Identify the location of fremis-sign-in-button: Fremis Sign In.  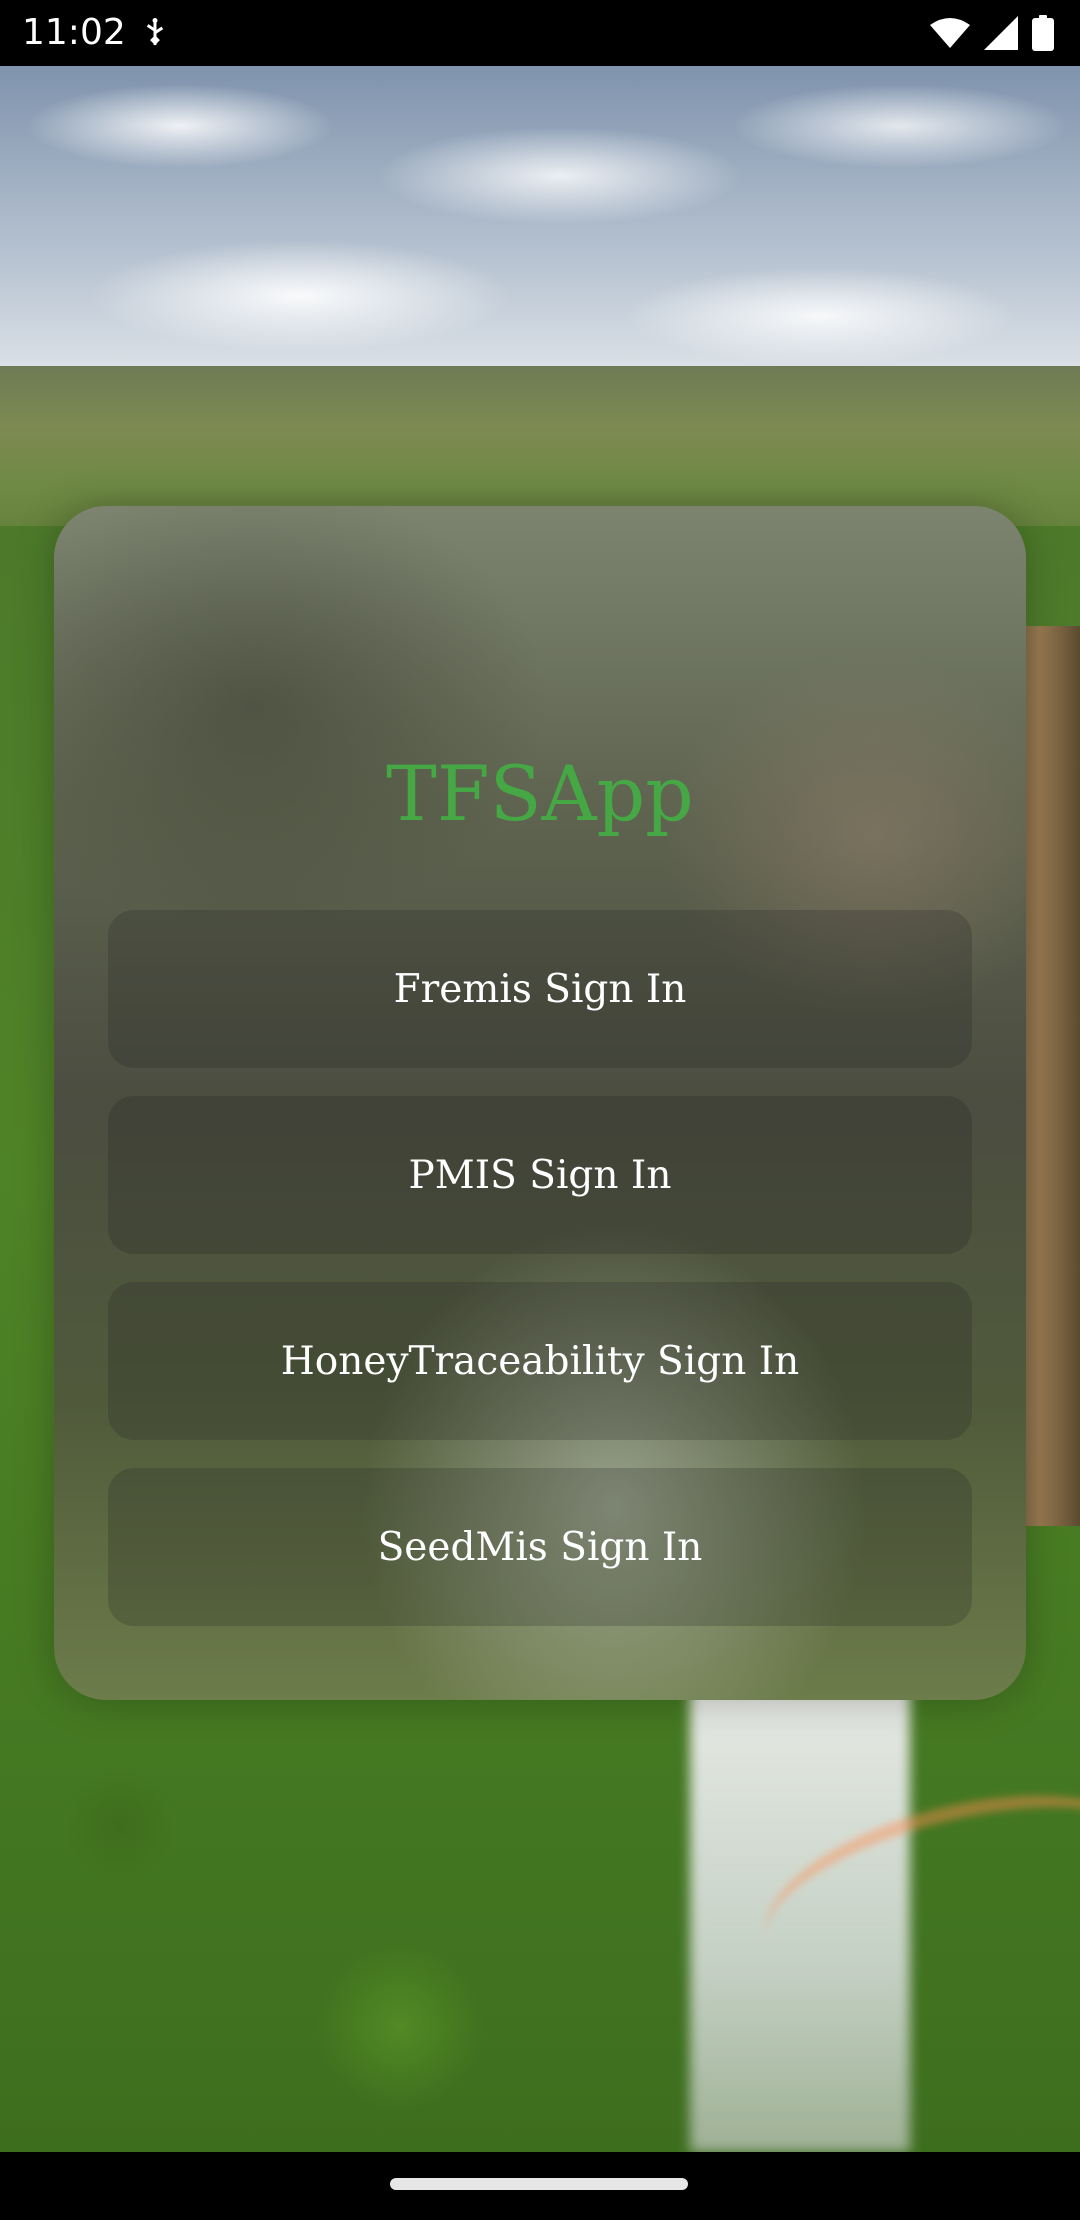
(540, 989).